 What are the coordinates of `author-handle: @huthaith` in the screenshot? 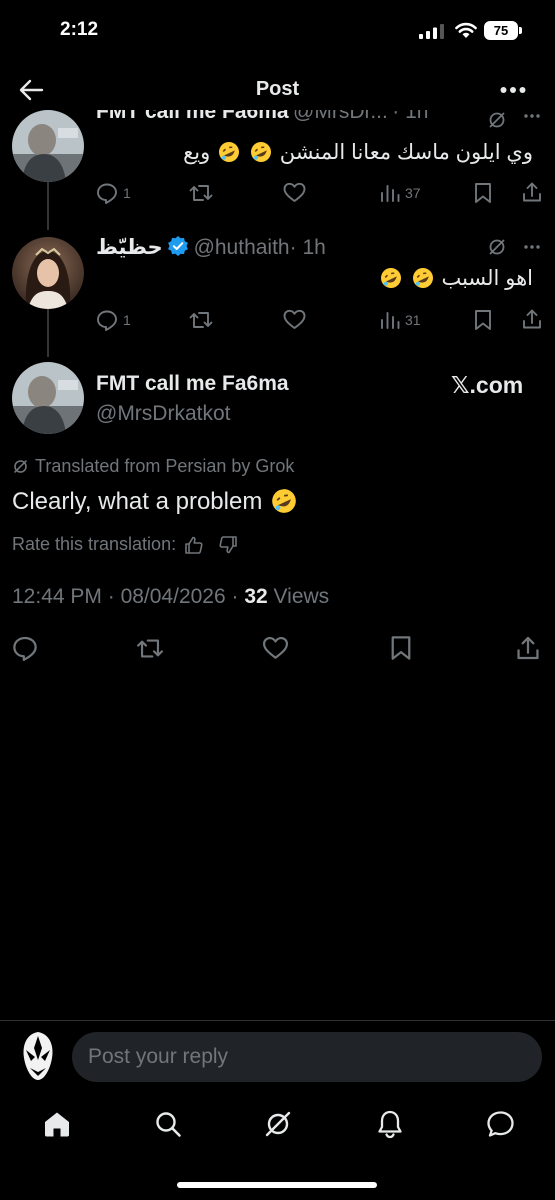 It's located at (242, 247).